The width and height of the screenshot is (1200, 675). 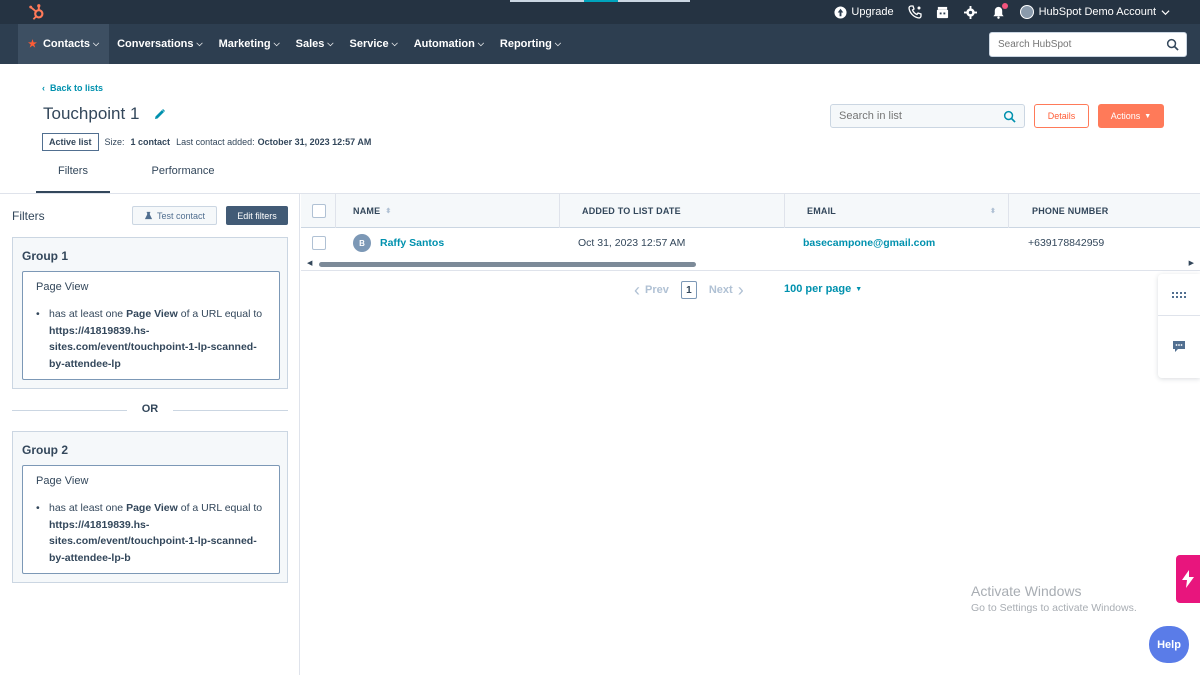 I want to click on nav-marketing: Marketing ⌵, so click(x=249, y=44).